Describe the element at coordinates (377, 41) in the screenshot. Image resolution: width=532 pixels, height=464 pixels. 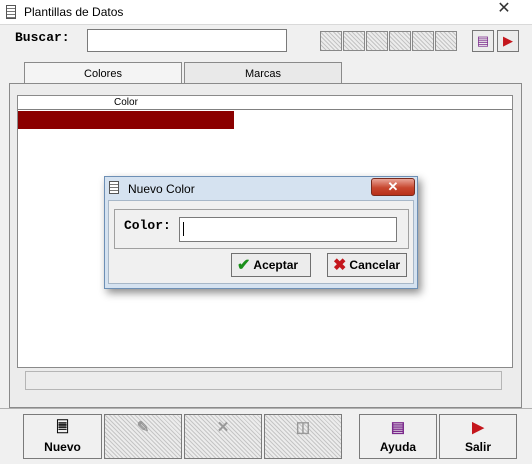
I see `nav-next-button` at that location.